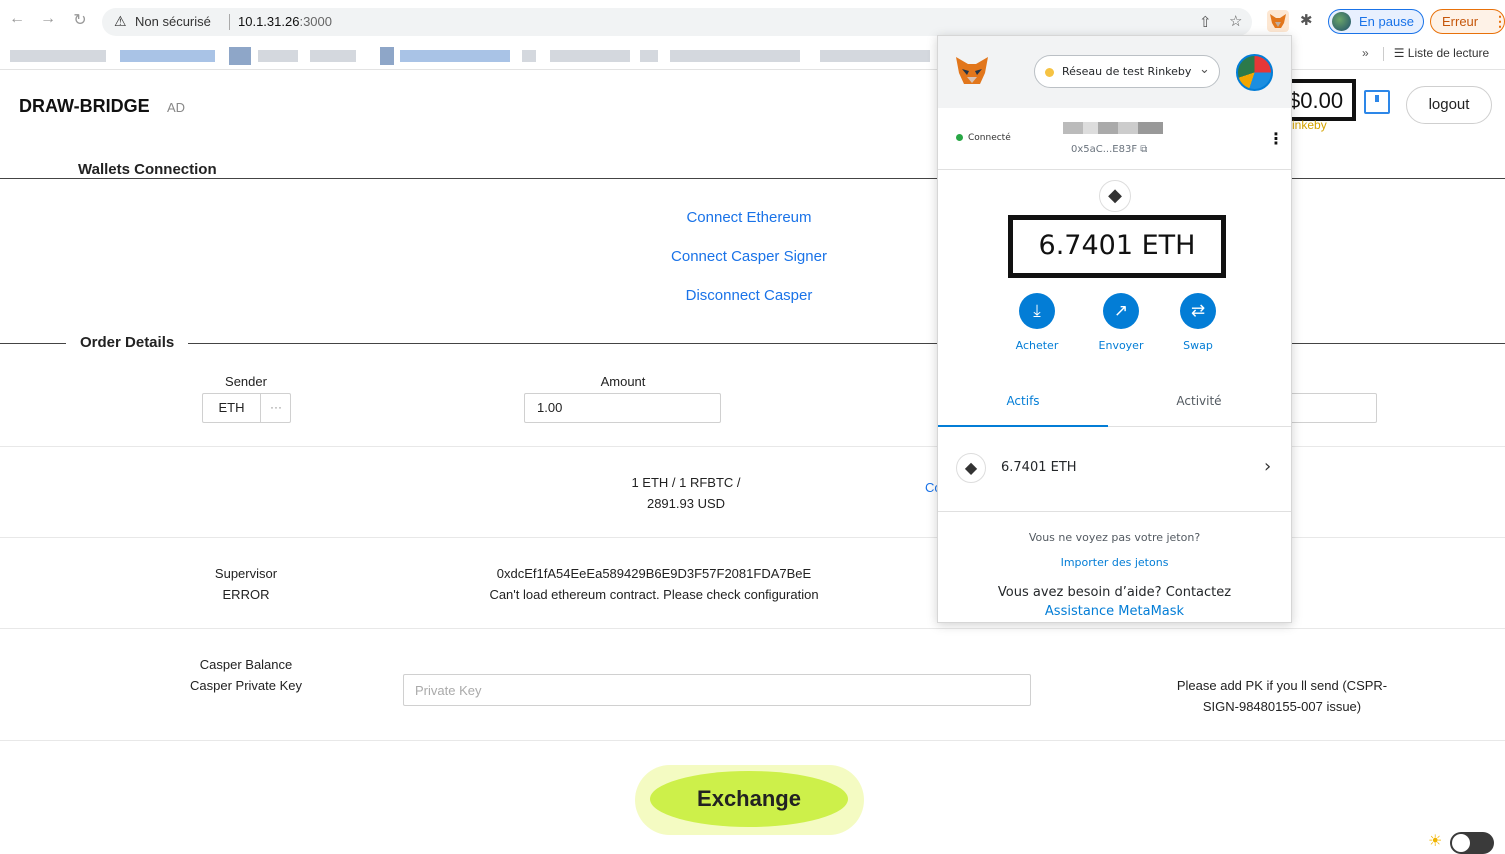  I want to click on buy-button: ⤓ Acheter, so click(1037, 322).